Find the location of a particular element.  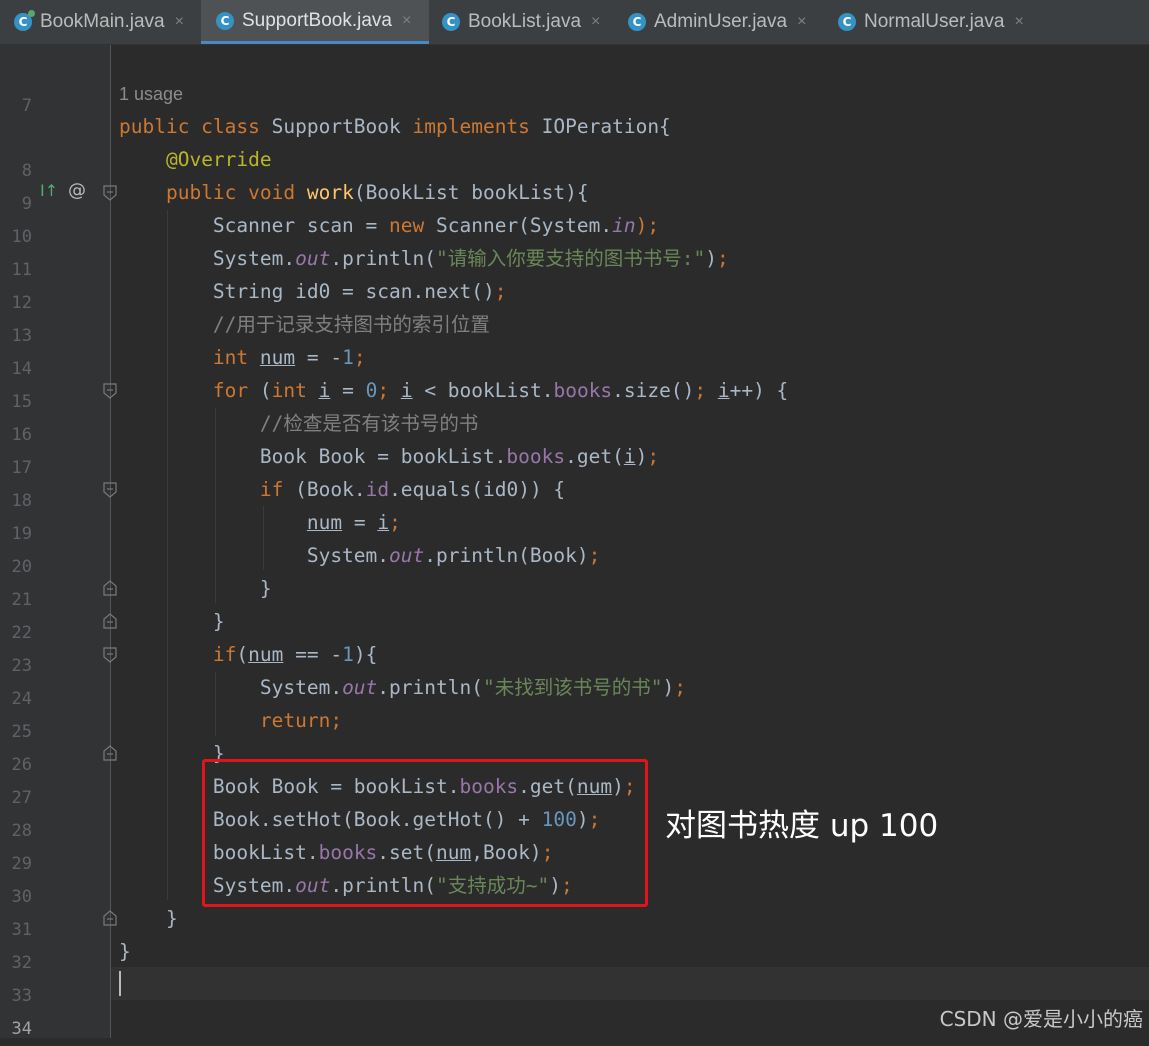

tab-adminuser: C AdminUser.java × is located at coordinates (722, 22).